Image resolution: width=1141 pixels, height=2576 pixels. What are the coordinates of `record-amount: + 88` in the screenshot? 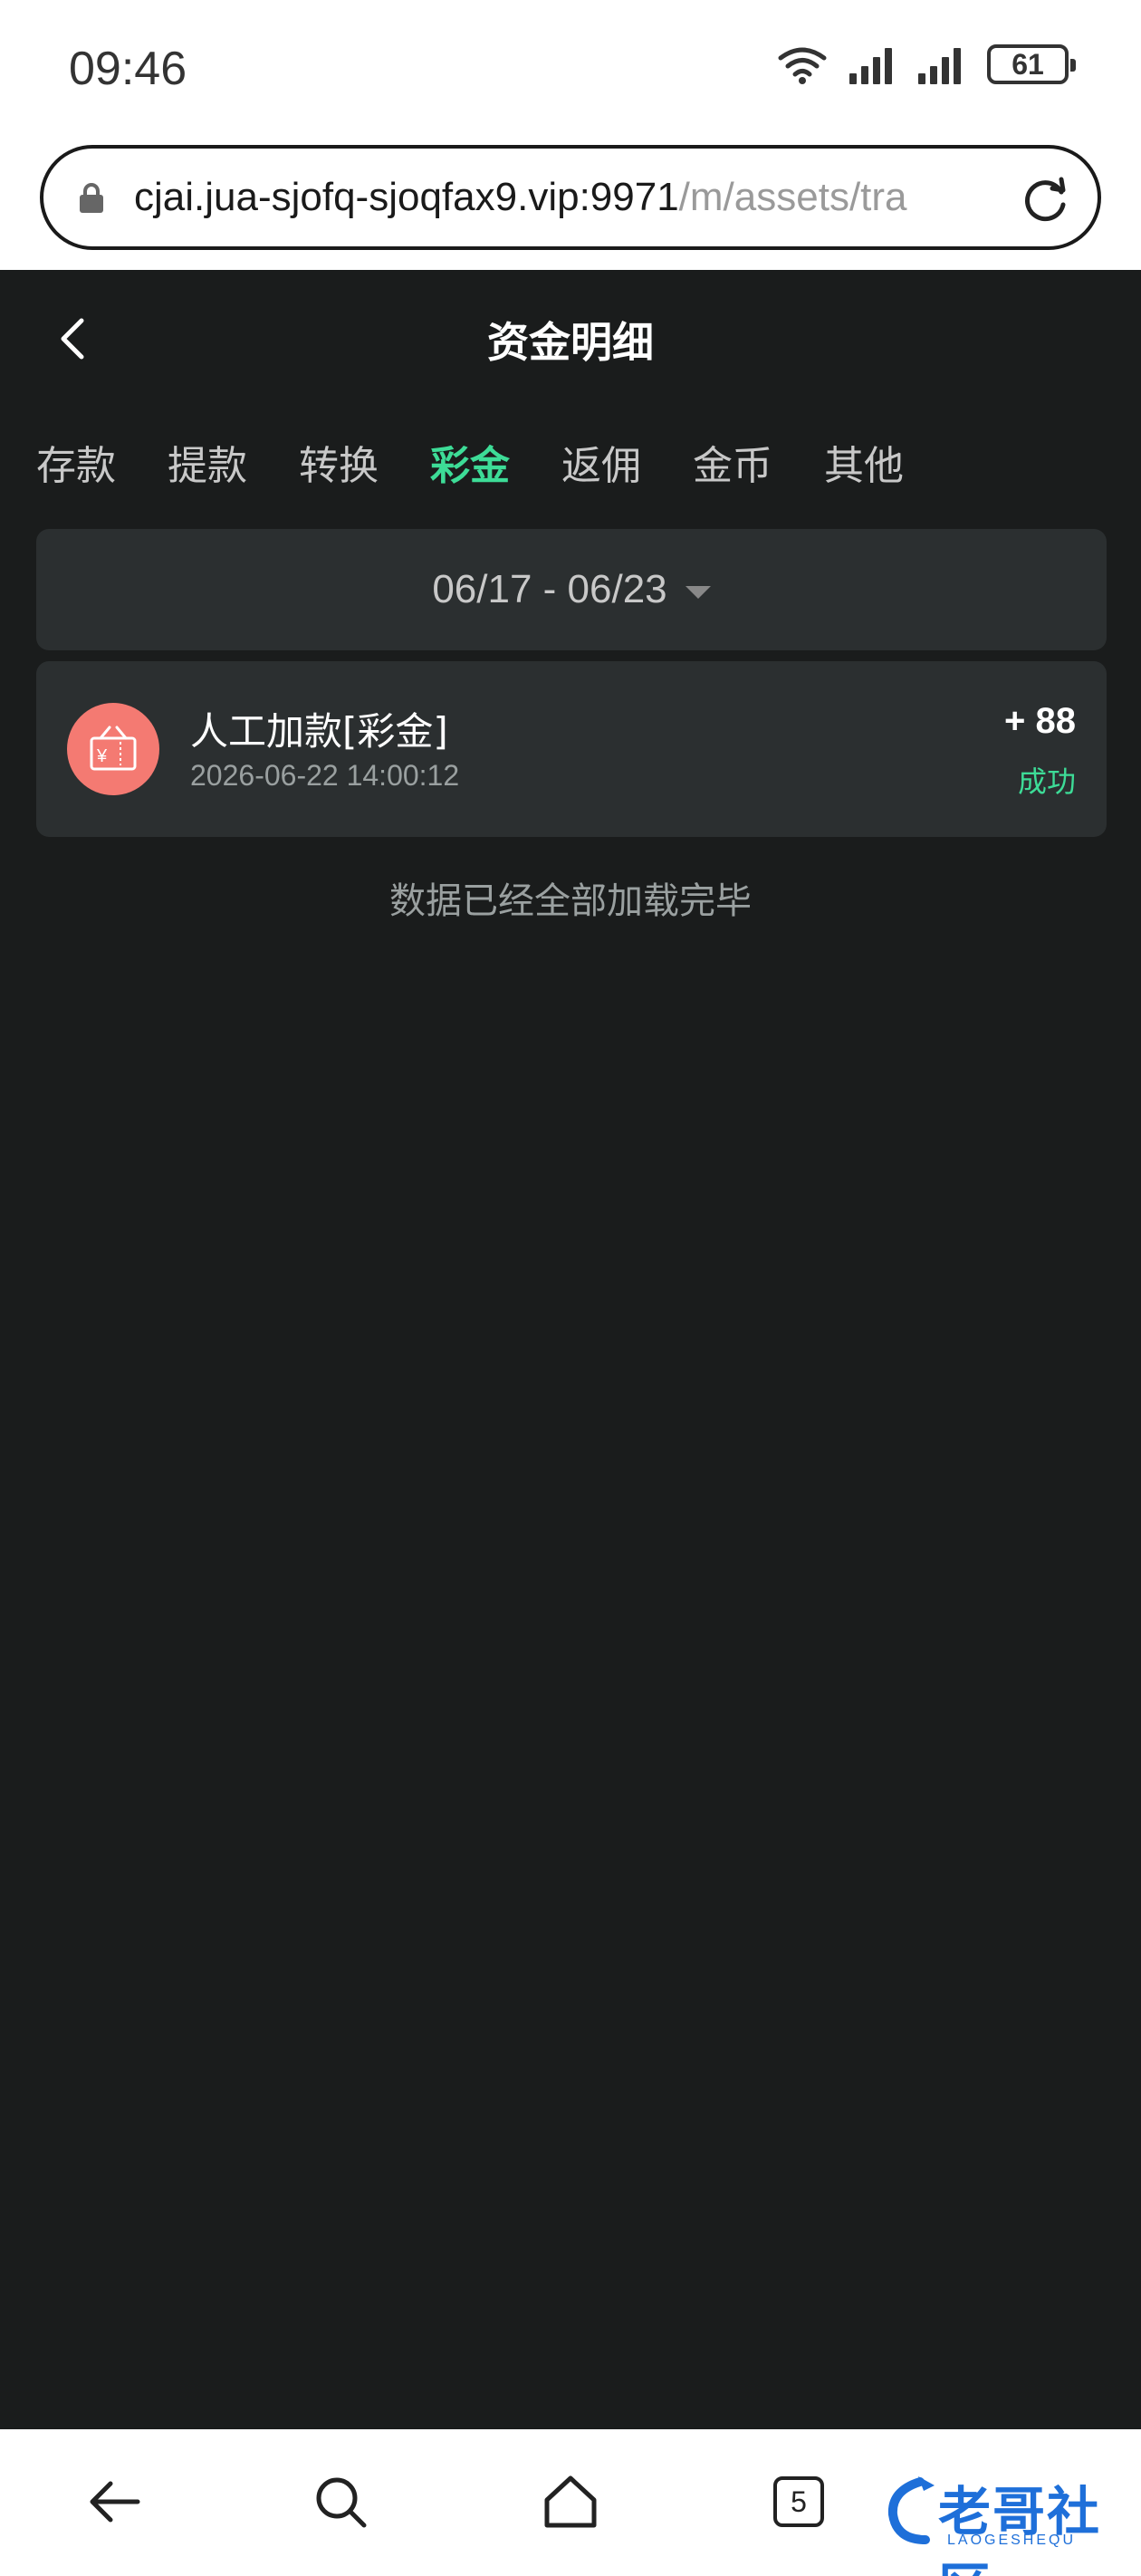 It's located at (1040, 721).